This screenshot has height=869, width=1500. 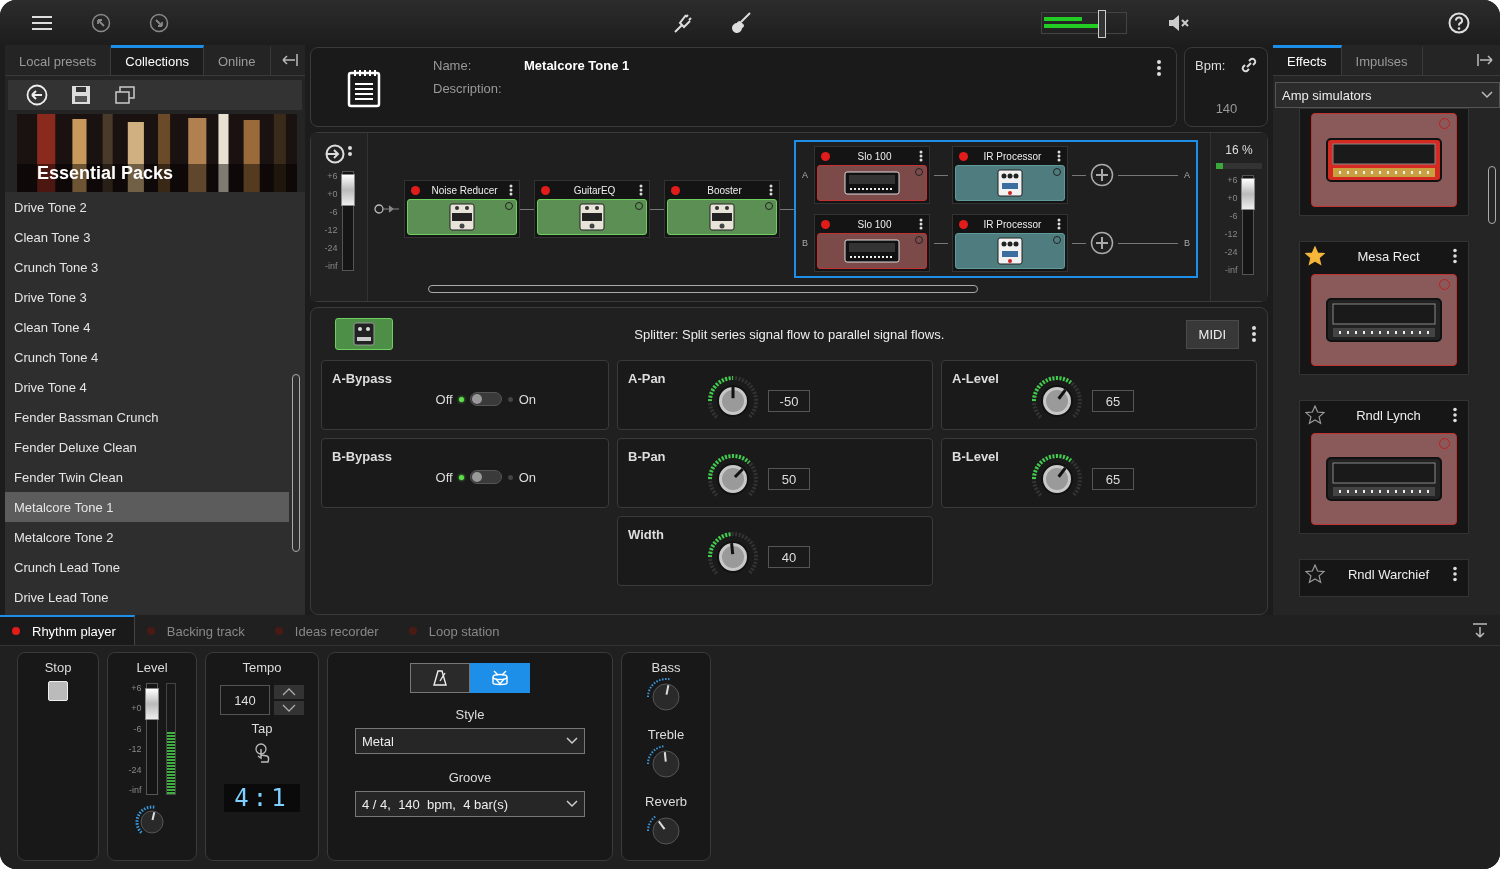 What do you see at coordinates (147, 267) in the screenshot?
I see `preset-item: Crunch Tone 3` at bounding box center [147, 267].